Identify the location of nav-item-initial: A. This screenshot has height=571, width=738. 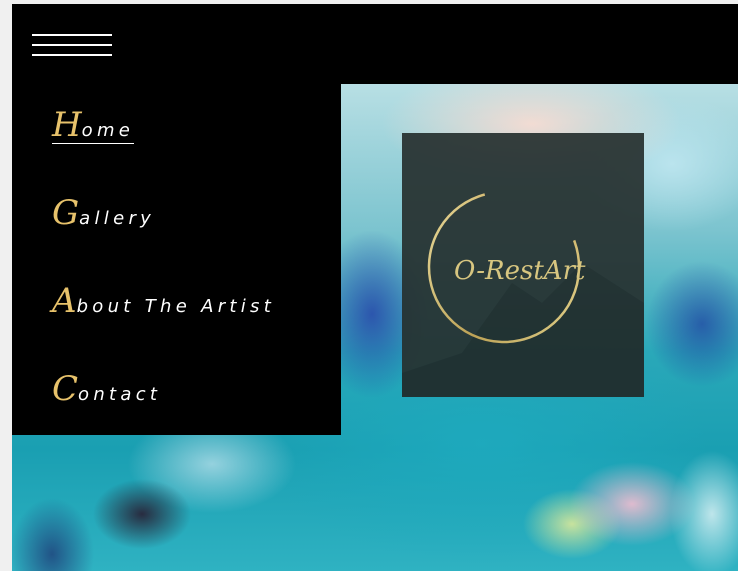
(64, 301).